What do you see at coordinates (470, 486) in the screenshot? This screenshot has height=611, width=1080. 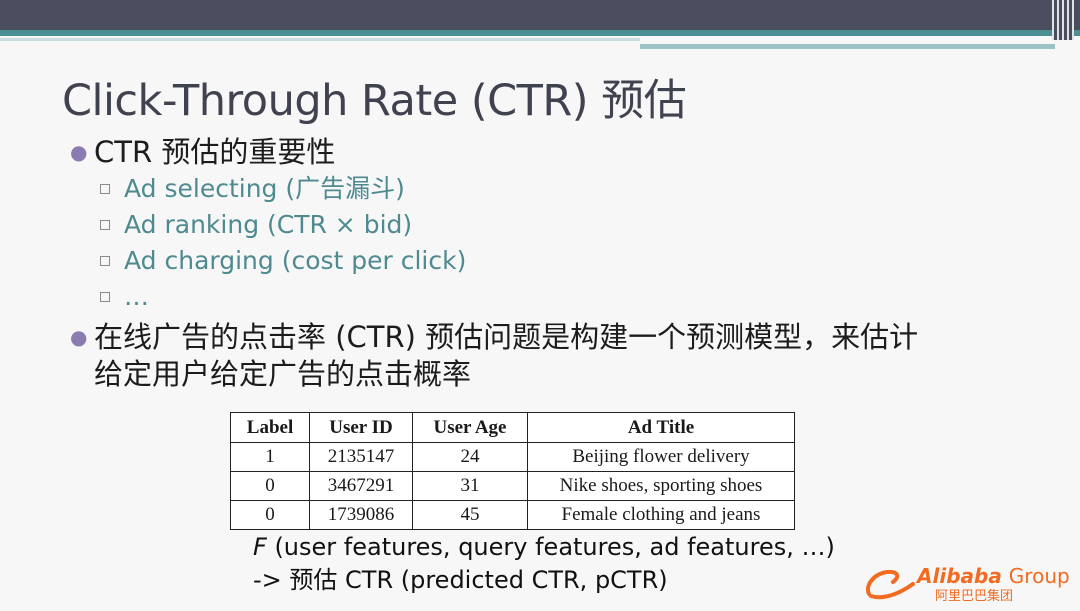 I see `table-cell: 31` at bounding box center [470, 486].